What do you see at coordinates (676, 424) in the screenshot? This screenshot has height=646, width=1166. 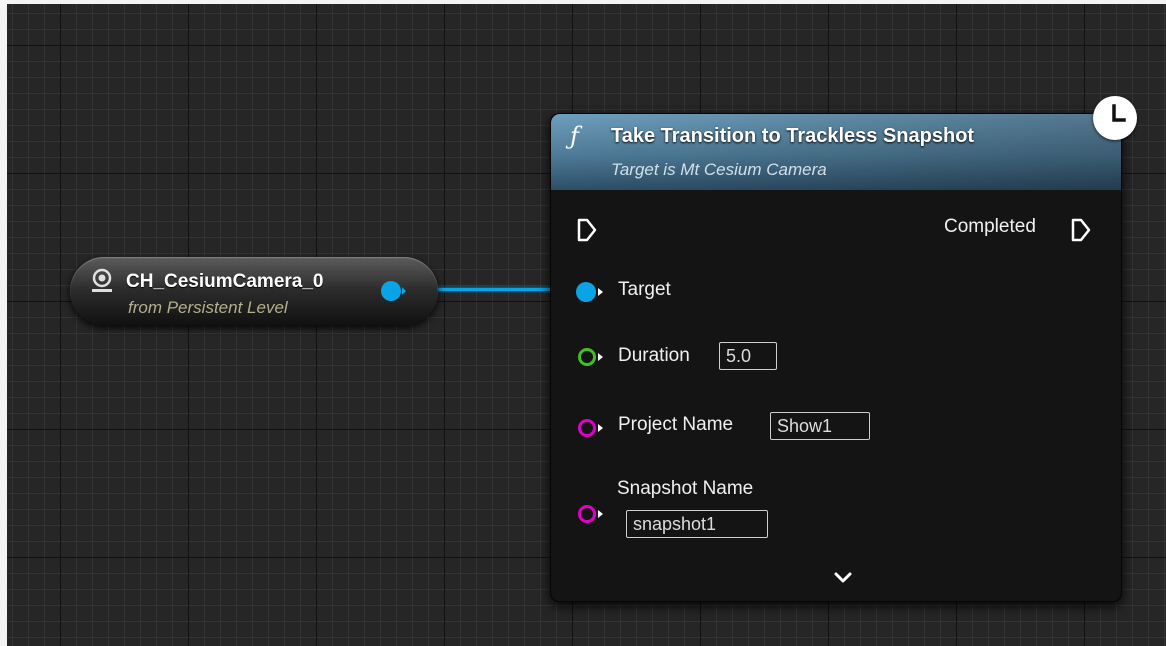 I see `project-name-label: Project Name` at bounding box center [676, 424].